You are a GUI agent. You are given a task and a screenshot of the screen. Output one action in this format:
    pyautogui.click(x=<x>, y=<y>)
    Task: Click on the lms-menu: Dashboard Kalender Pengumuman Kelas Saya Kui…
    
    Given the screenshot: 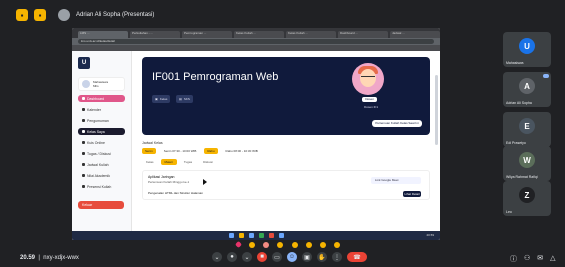 What is the action you would take?
    pyautogui.click(x=101, y=142)
    